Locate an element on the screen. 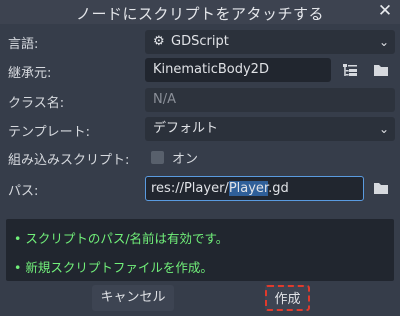 This screenshot has width=400, height=316. node-tree-icon is located at coordinates (350, 70).